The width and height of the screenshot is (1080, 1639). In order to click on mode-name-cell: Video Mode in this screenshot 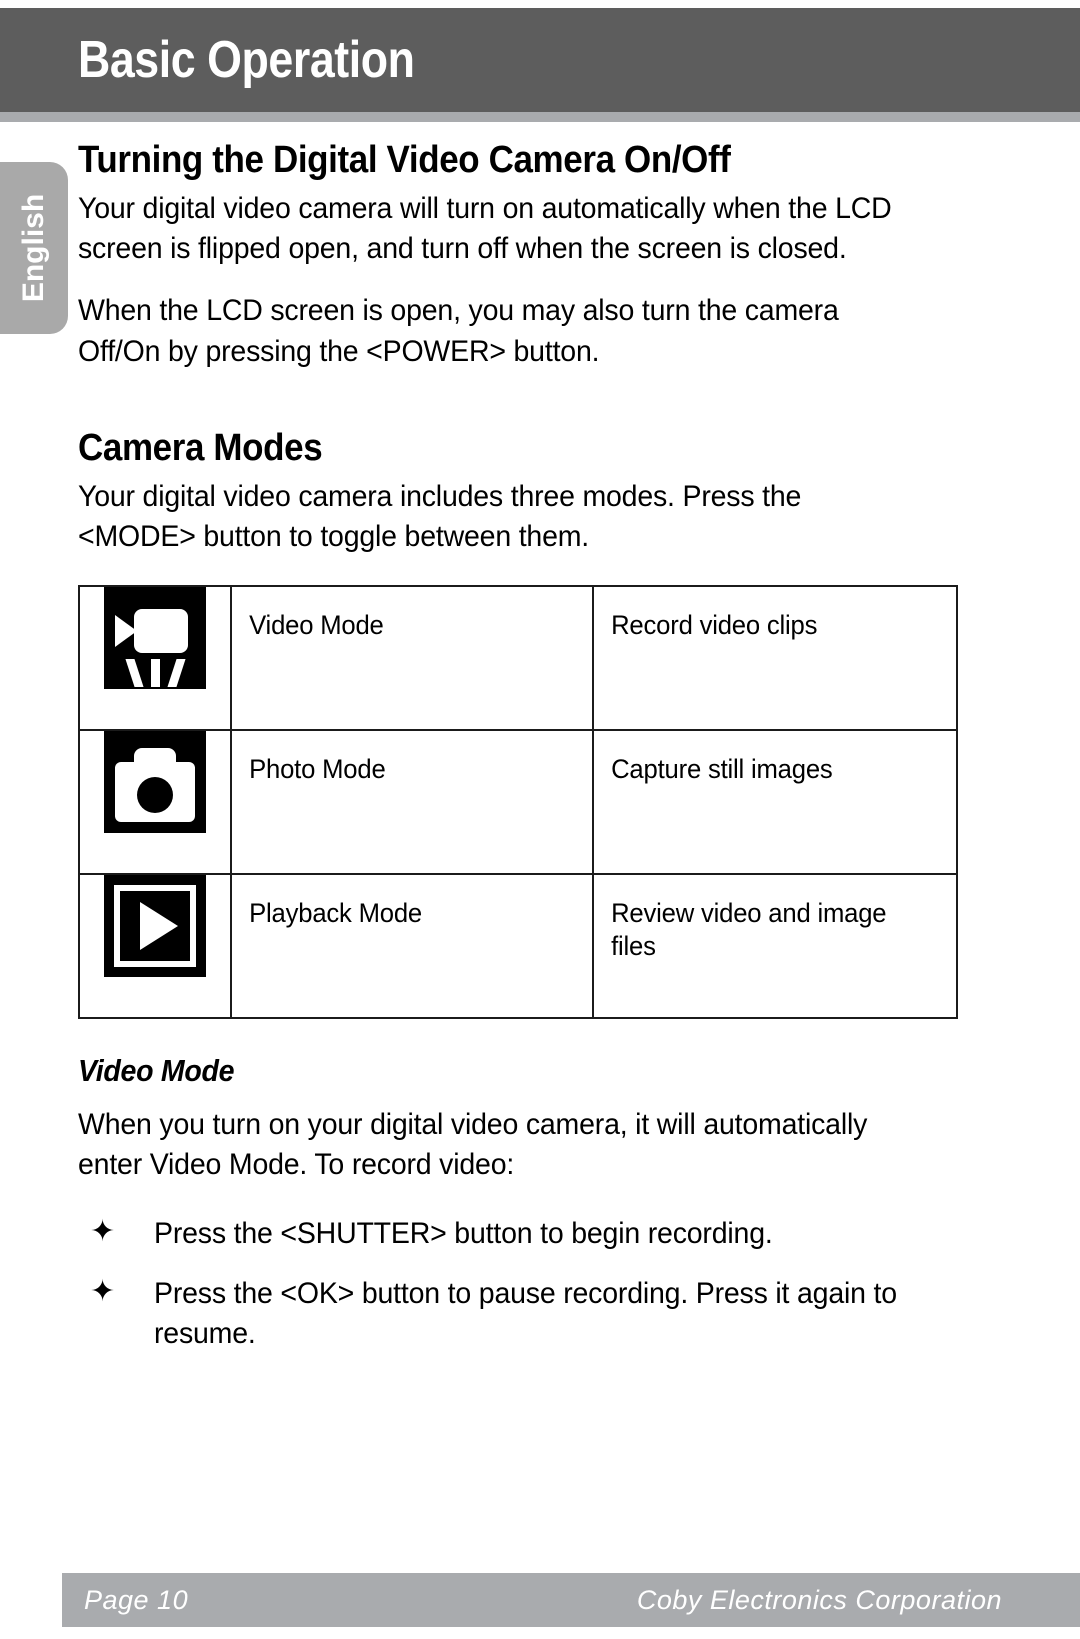, I will do `click(412, 658)`.